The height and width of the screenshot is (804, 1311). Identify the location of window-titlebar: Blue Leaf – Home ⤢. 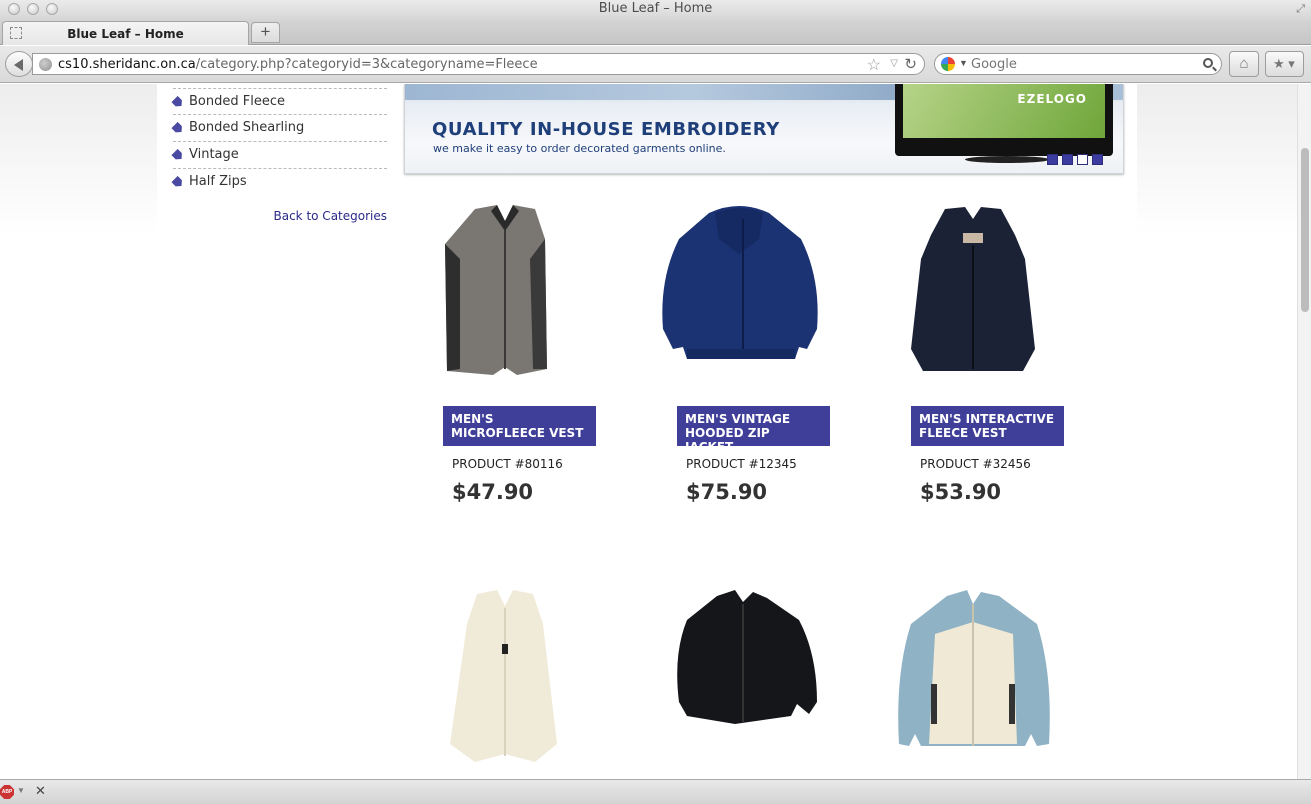
(655, 10).